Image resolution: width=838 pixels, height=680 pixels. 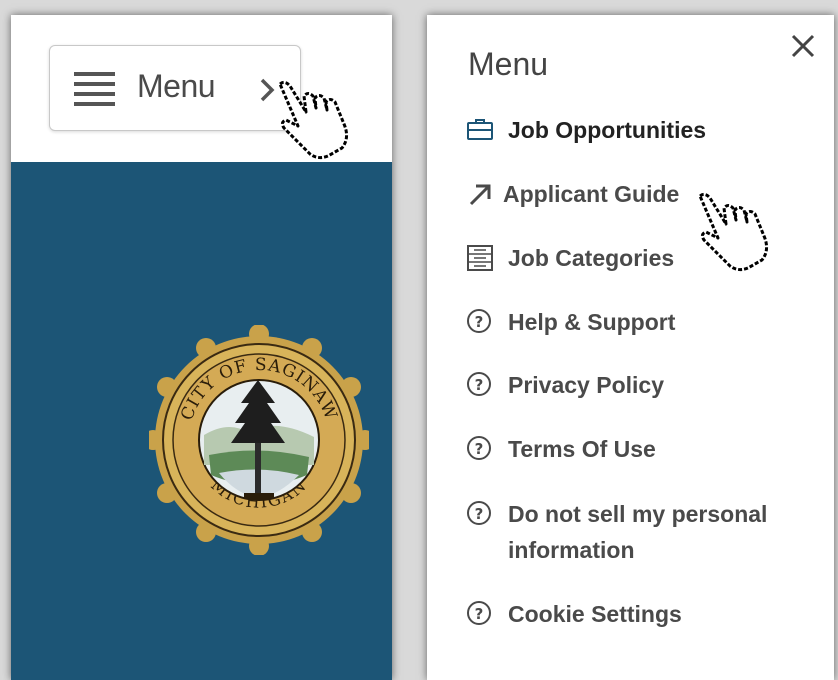 I want to click on menu-button-label: Menu, so click(x=176, y=86).